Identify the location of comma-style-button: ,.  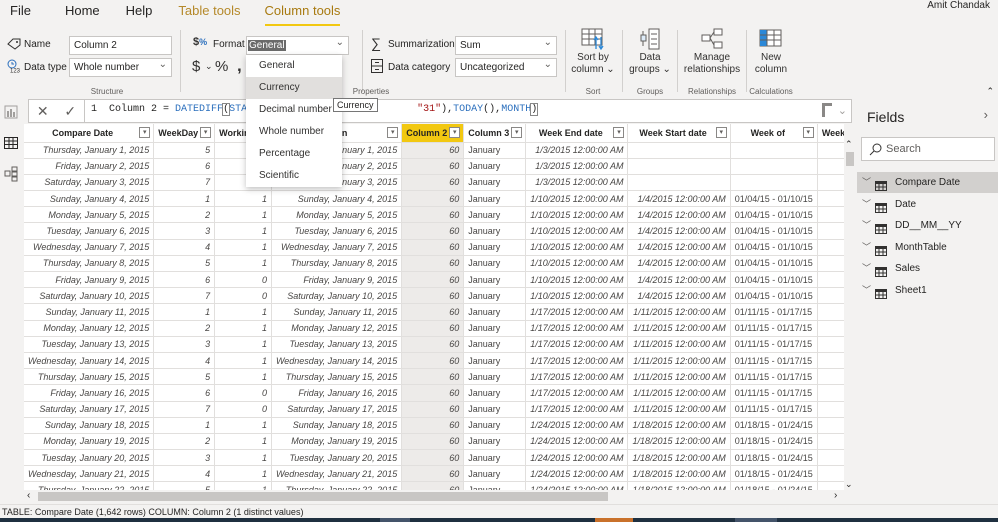
(239, 66).